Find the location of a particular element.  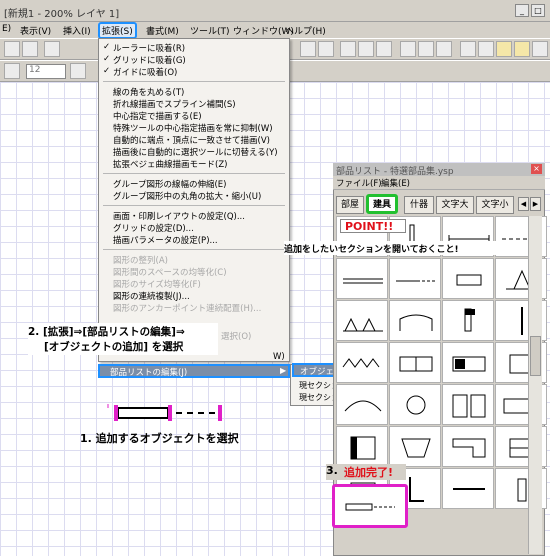

menu-extend: 拡張(S) is located at coordinates (117, 30).